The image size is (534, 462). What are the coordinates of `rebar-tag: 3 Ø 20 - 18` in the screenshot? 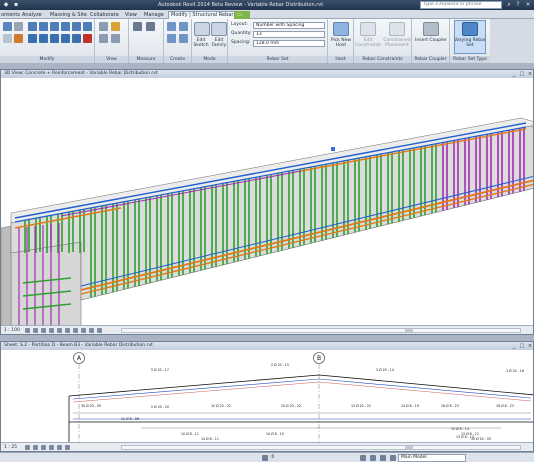 It's located at (515, 370).